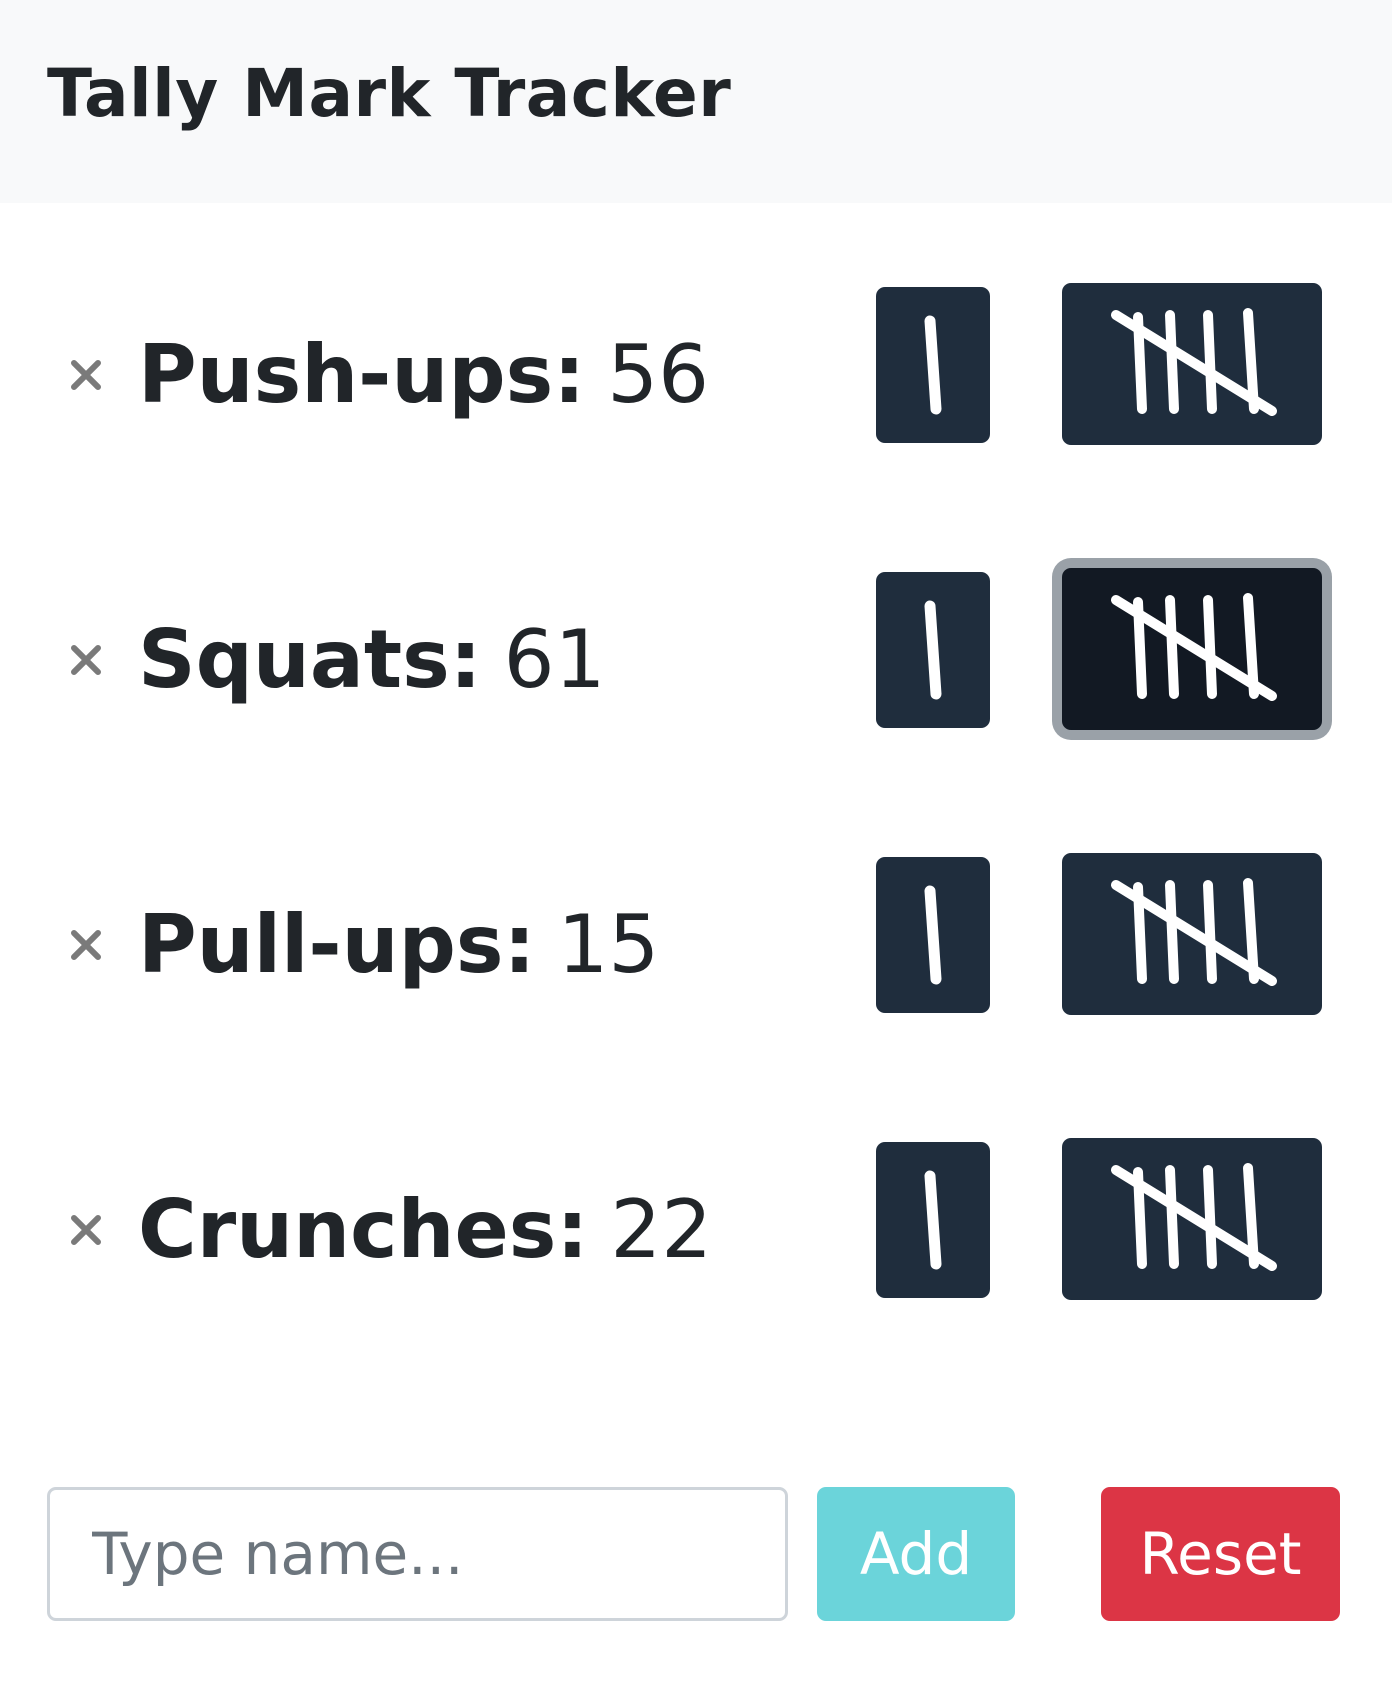 The height and width of the screenshot is (1690, 1392). What do you see at coordinates (554, 659) in the screenshot?
I see `counter-value: 61` at bounding box center [554, 659].